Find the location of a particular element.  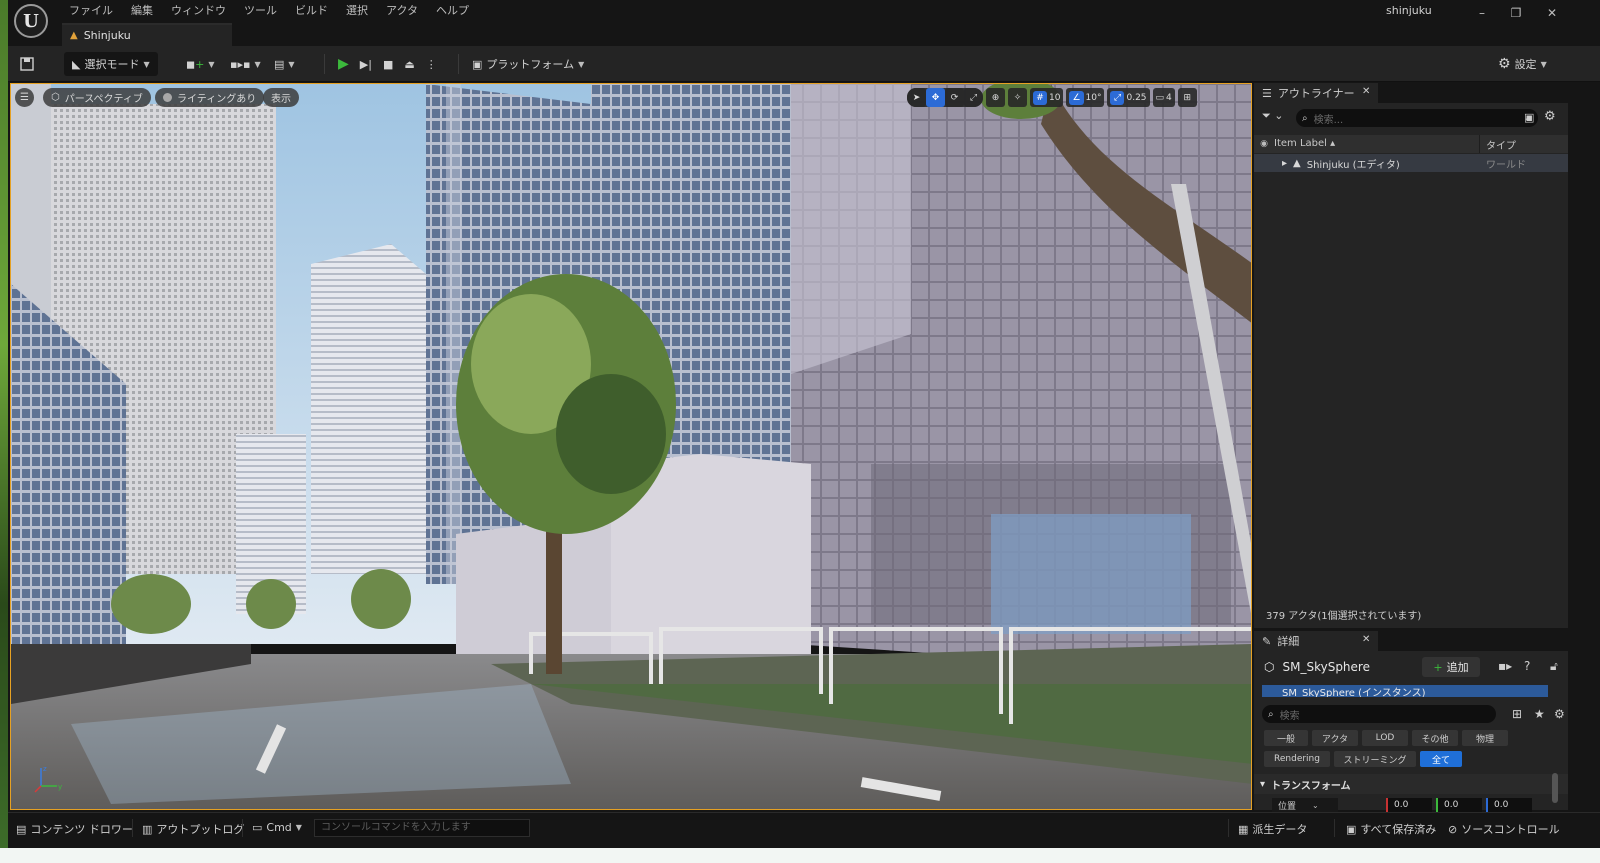

location-z-field: 0.0 is located at coordinates (1509, 805).